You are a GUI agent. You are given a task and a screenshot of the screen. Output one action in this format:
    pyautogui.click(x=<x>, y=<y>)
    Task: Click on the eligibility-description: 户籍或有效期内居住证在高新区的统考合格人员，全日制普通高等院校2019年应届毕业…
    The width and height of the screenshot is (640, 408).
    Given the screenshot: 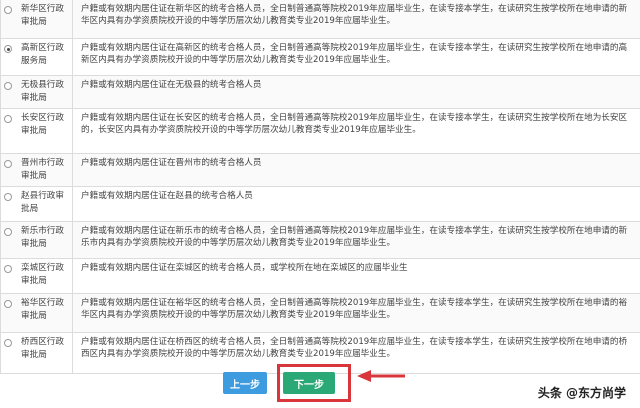 What is the action you would take?
    pyautogui.click(x=354, y=54)
    